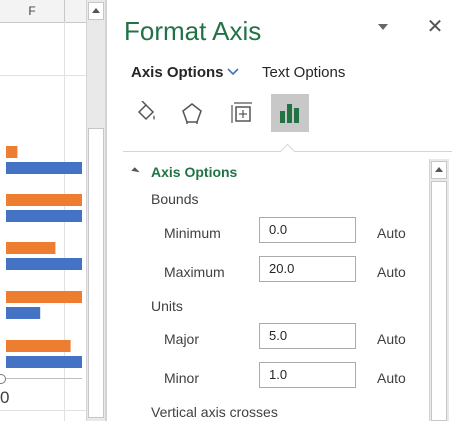 This screenshot has height=421, width=452. What do you see at coordinates (32, 11) in the screenshot?
I see `column-header-f: F` at bounding box center [32, 11].